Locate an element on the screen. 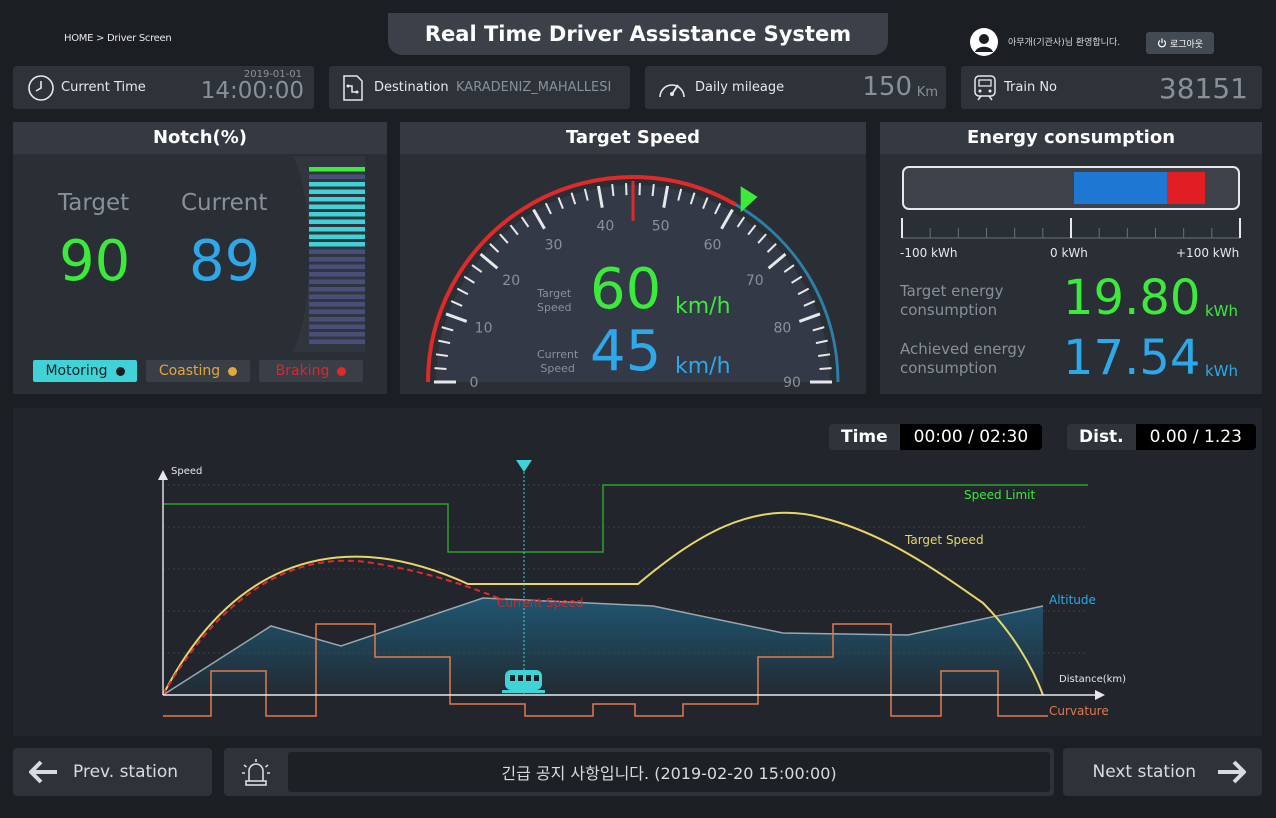 This screenshot has width=1276, height=818. target-energy-label: Target energy consumption is located at coordinates (952, 300).